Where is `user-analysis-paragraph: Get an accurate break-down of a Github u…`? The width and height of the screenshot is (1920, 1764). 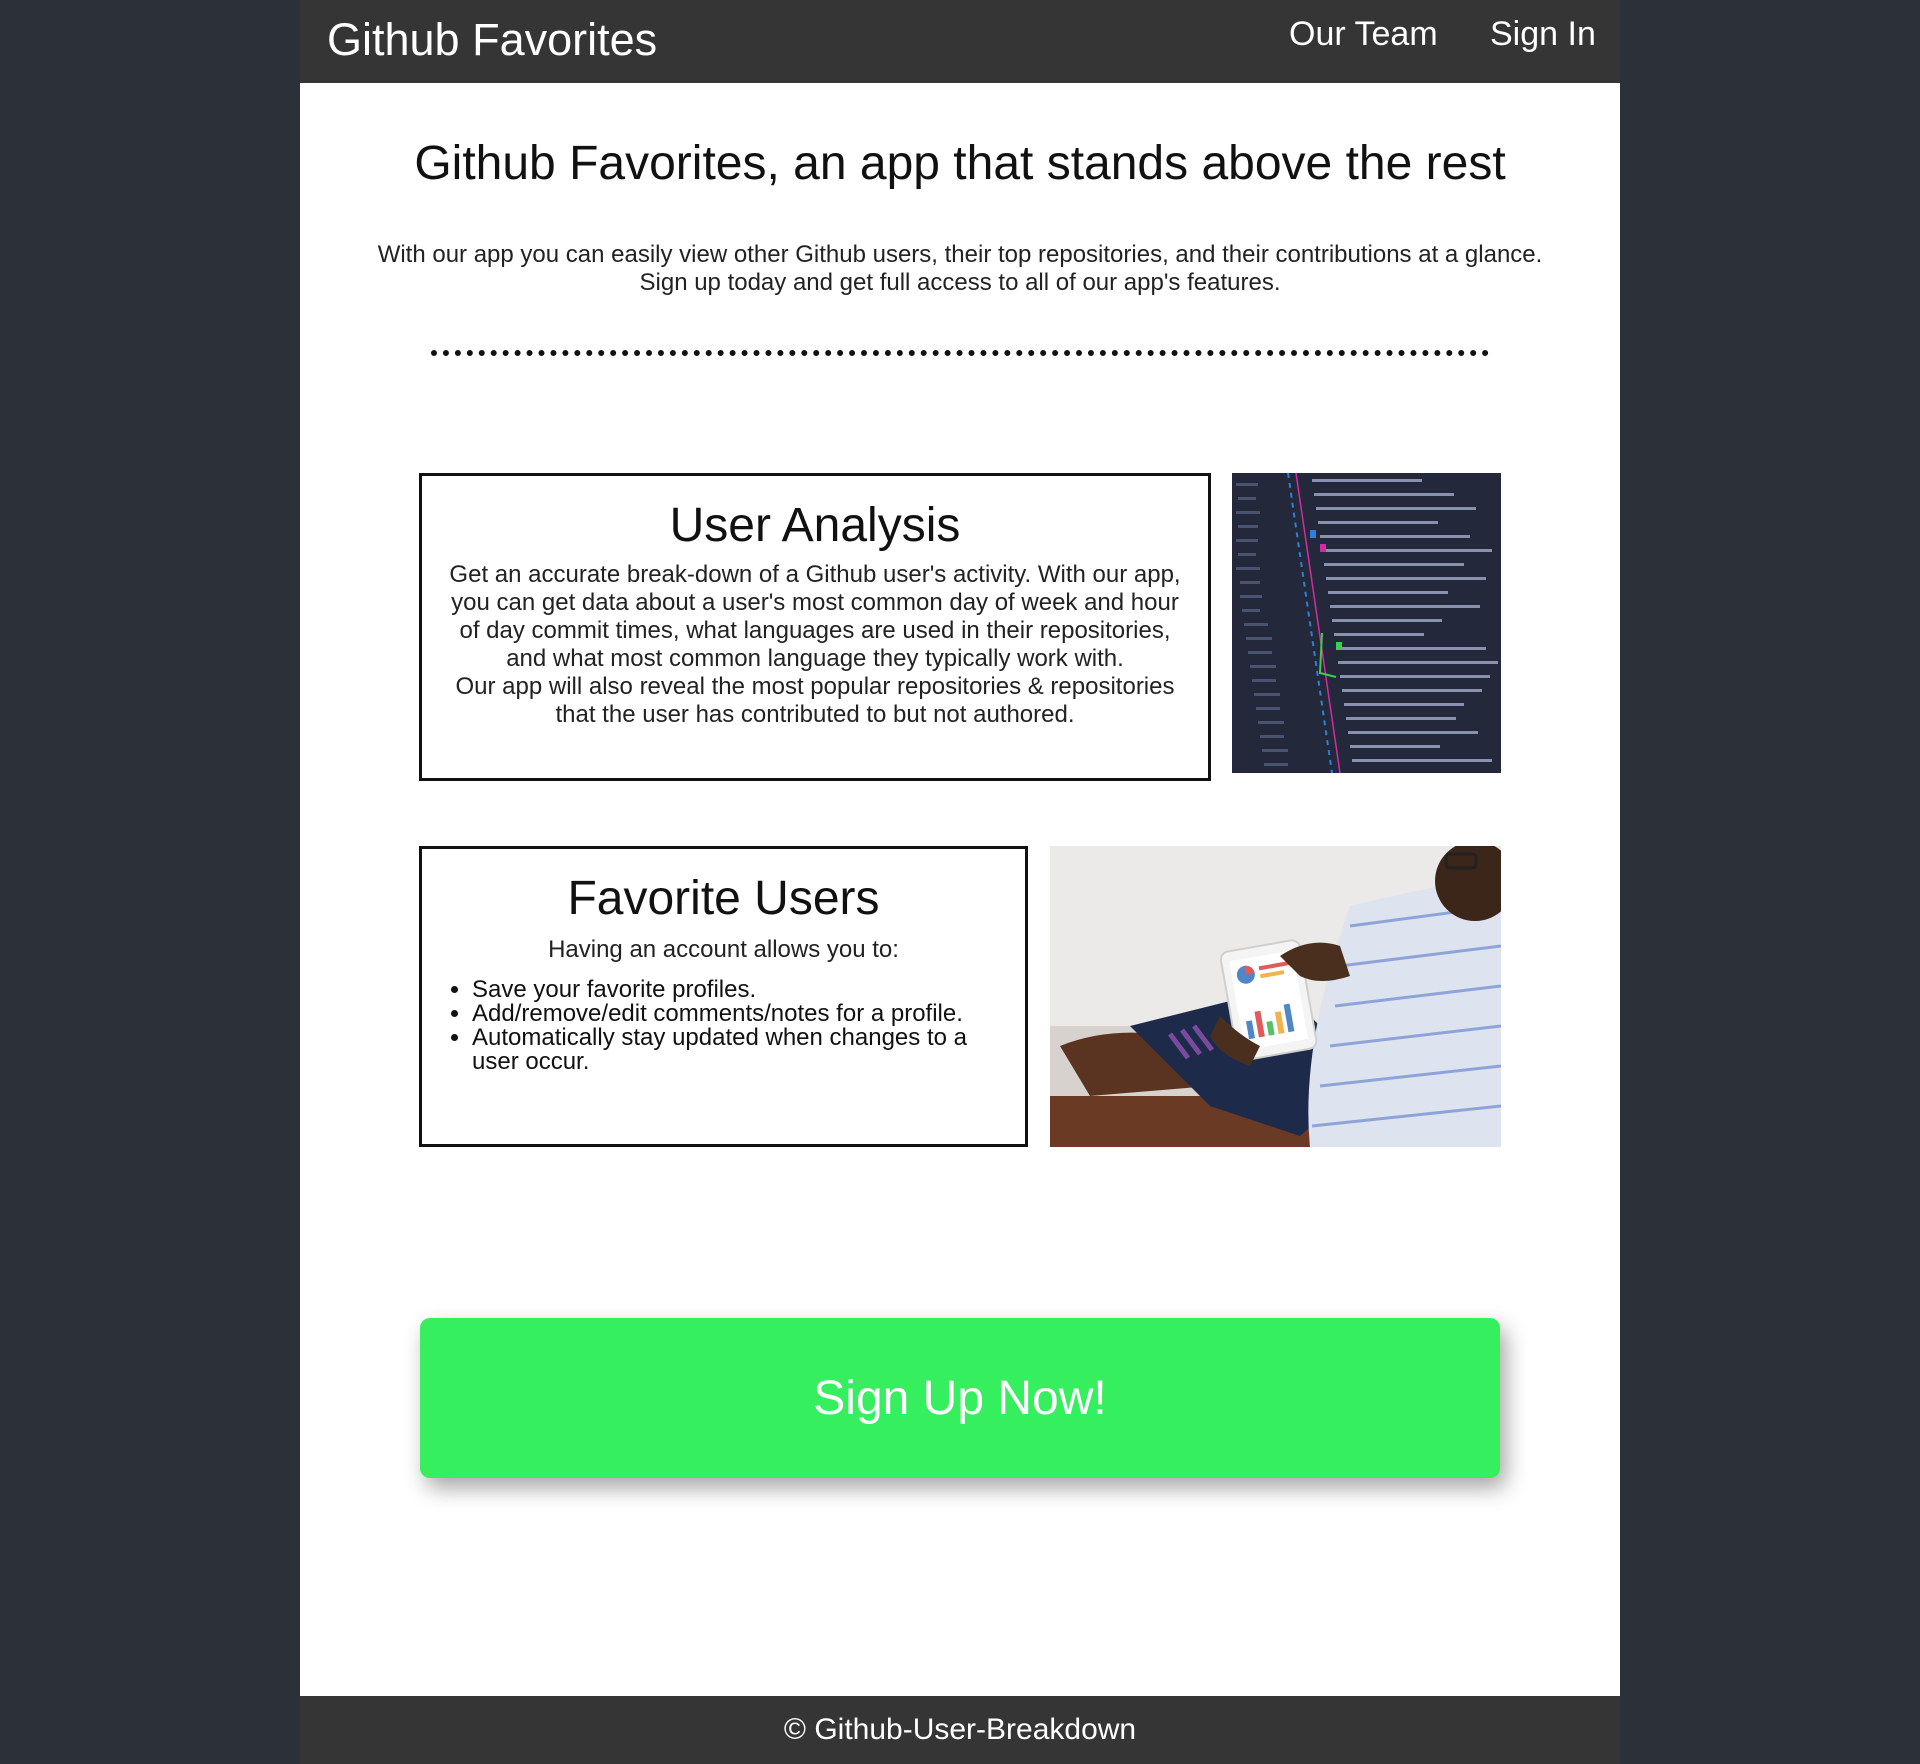 user-analysis-paragraph: Get an accurate break-down of a Github u… is located at coordinates (815, 616).